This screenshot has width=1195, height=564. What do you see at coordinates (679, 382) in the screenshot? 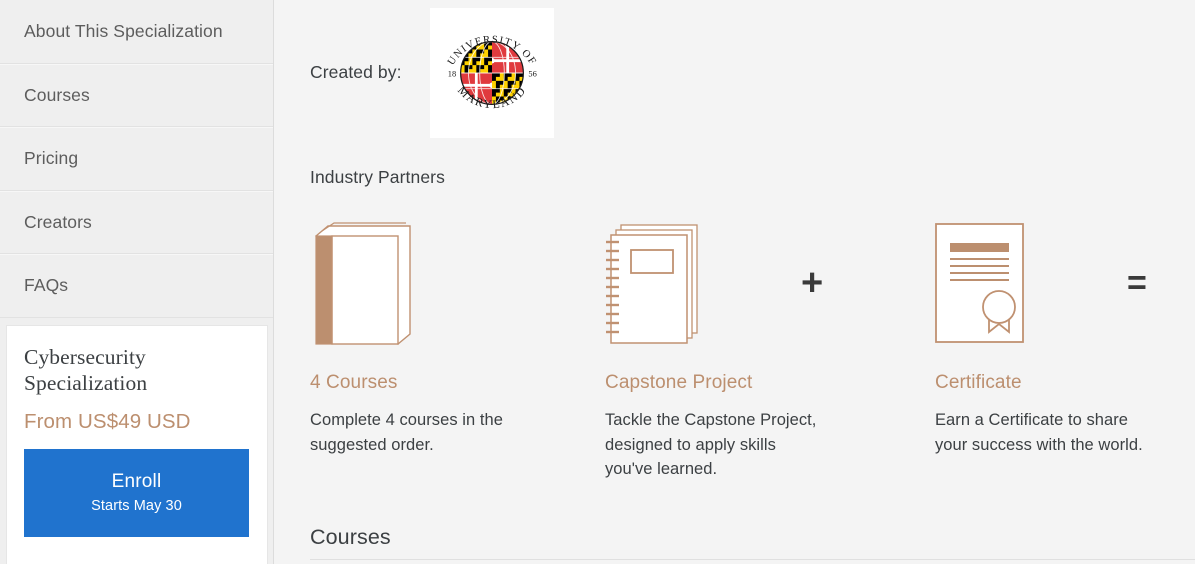
I see `tile-heading: Capstone Project` at bounding box center [679, 382].